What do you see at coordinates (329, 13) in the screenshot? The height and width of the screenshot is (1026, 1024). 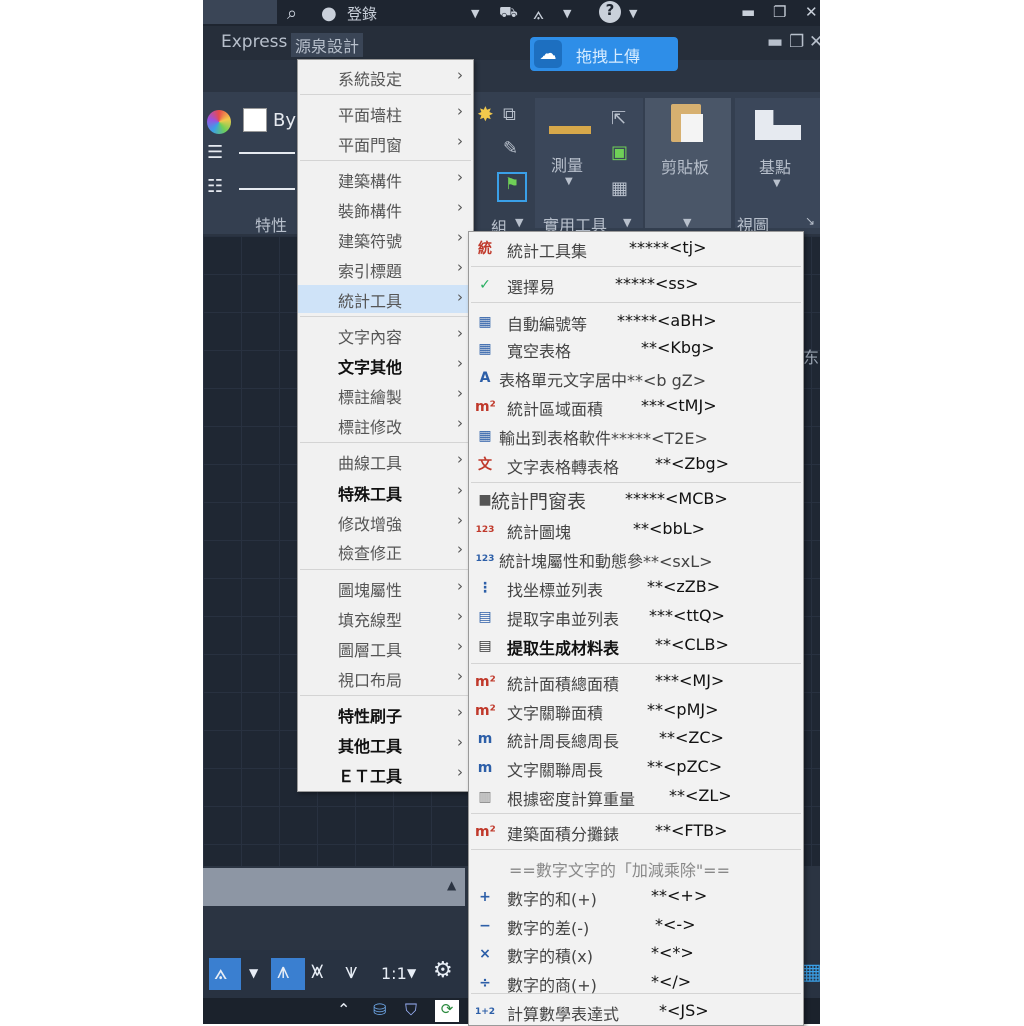 I see `user-icon: ●` at bounding box center [329, 13].